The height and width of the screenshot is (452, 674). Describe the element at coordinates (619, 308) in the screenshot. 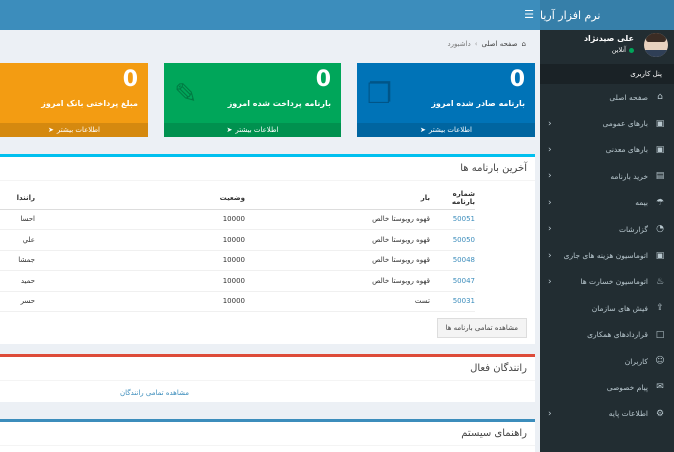

I see `sidebar-item-label: فیش های سازمان` at that location.